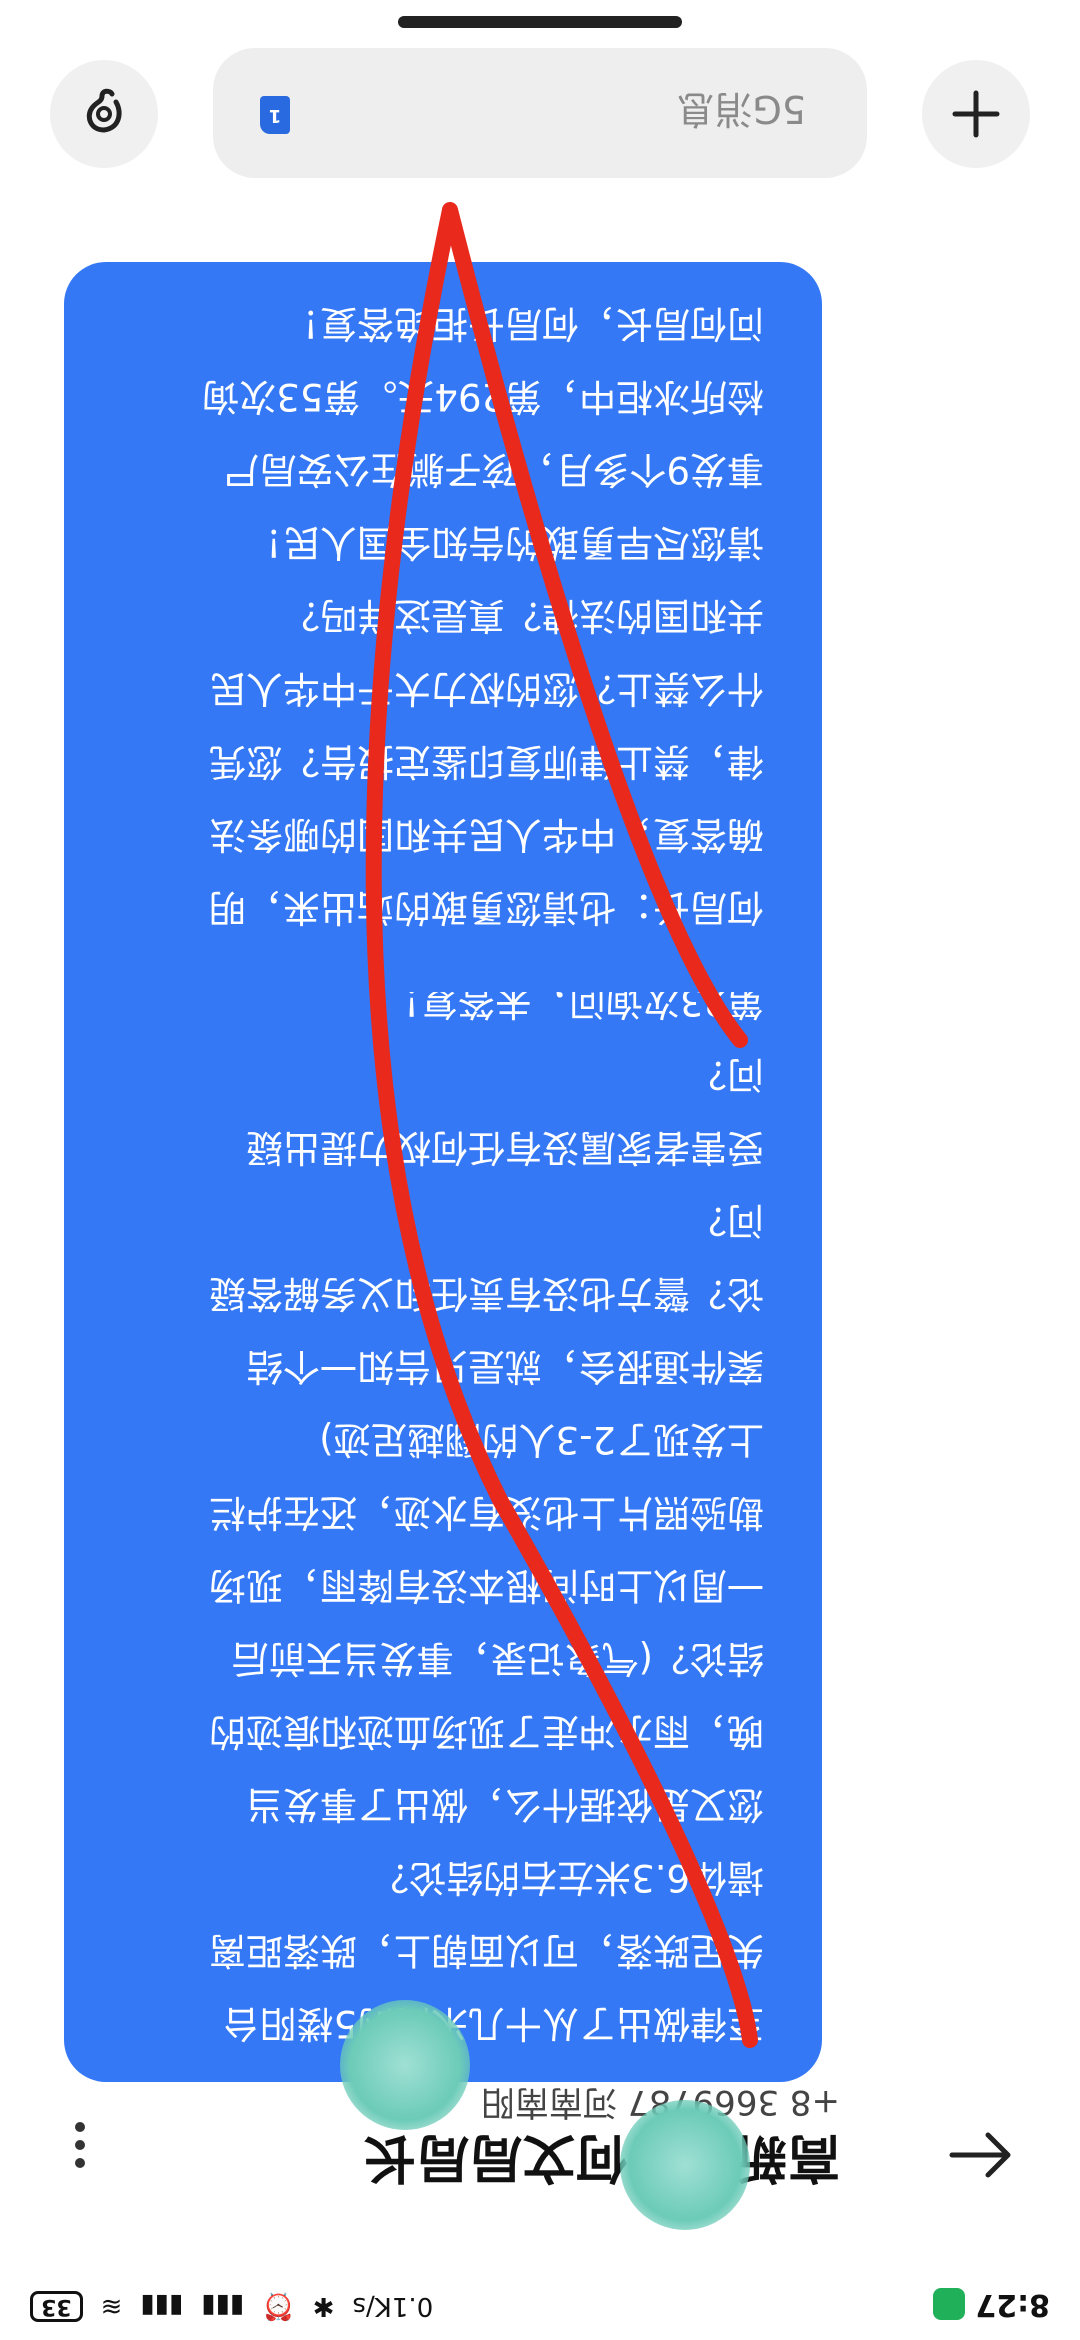  I want to click on message-line: 问何局长，何局长拒绝答复！, so click(523, 323).